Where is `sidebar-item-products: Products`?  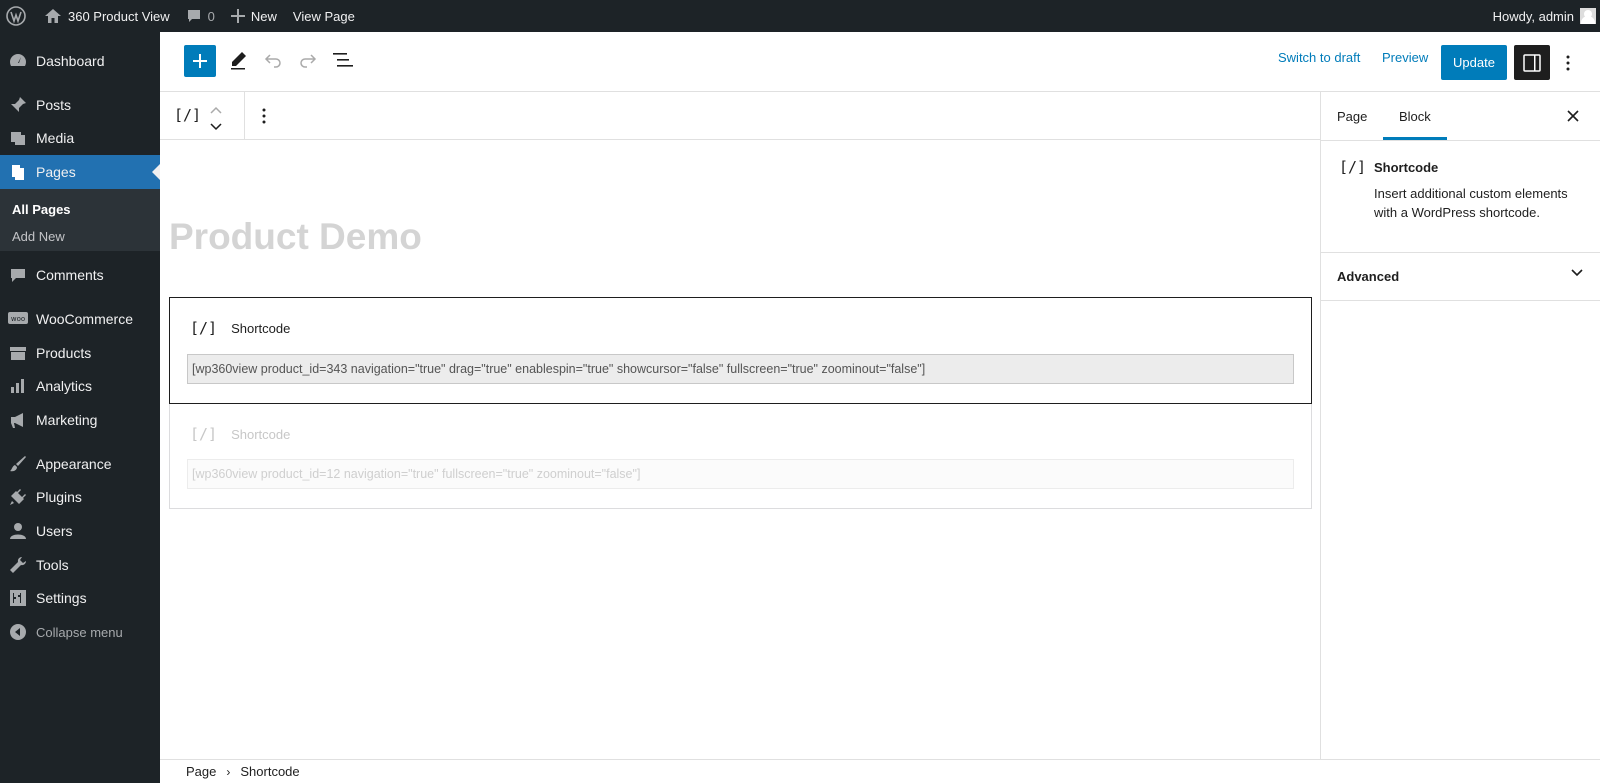 sidebar-item-products: Products is located at coordinates (80, 353).